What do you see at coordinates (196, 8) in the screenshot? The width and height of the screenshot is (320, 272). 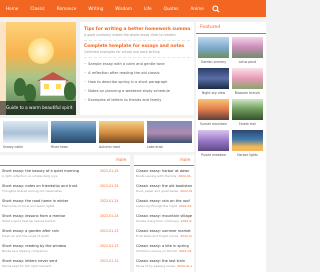 I see `nav-item-anime: Anime` at bounding box center [196, 8].